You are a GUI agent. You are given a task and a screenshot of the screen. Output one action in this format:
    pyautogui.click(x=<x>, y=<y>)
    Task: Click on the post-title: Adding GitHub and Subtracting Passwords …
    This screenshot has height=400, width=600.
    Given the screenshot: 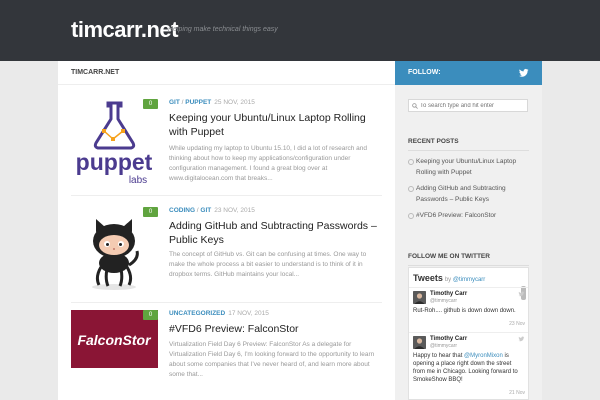 What is the action you would take?
    pyautogui.click(x=276, y=233)
    